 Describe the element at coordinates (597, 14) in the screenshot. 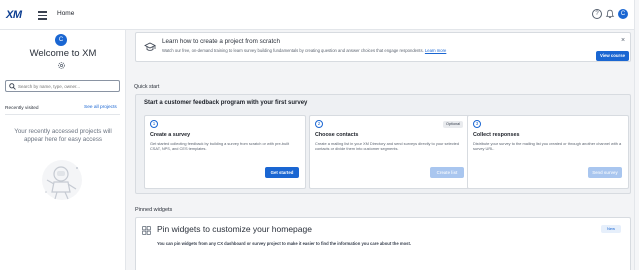

I see `help-icon: ?` at that location.